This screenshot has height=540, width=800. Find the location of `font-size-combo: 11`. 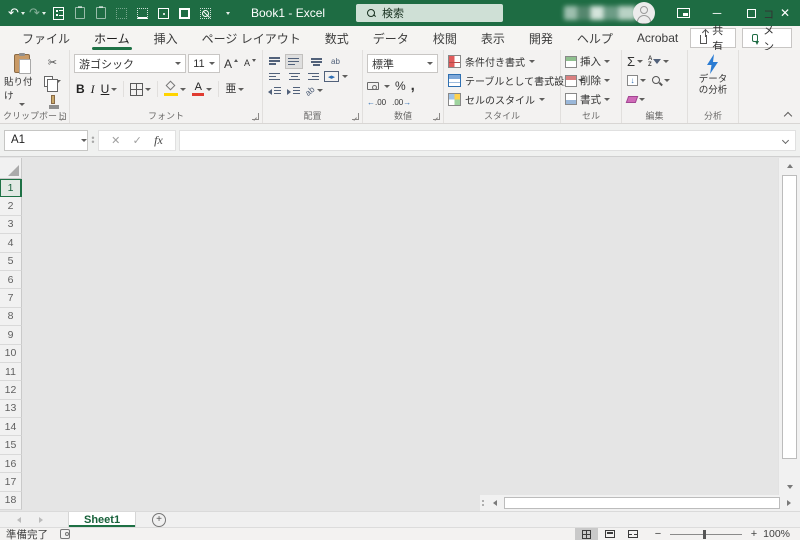

font-size-combo: 11 is located at coordinates (204, 63).